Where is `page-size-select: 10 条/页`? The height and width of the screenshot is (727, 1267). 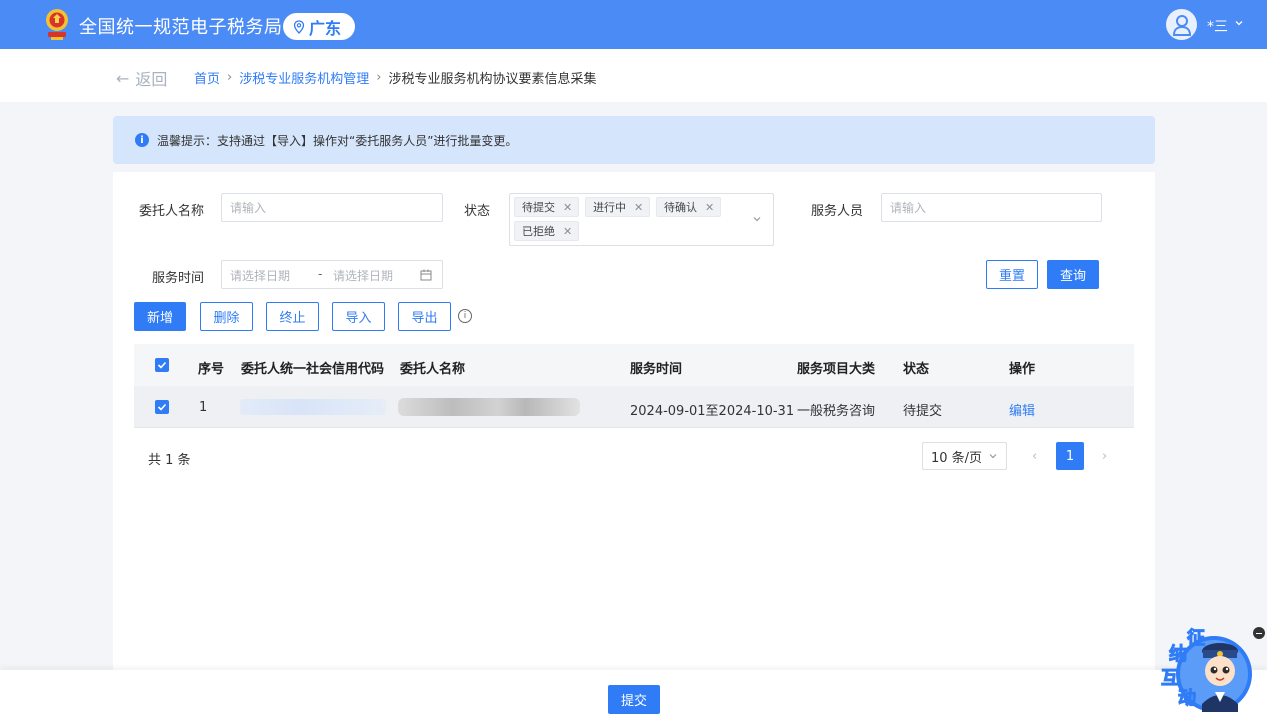
page-size-select: 10 条/页 is located at coordinates (964, 456).